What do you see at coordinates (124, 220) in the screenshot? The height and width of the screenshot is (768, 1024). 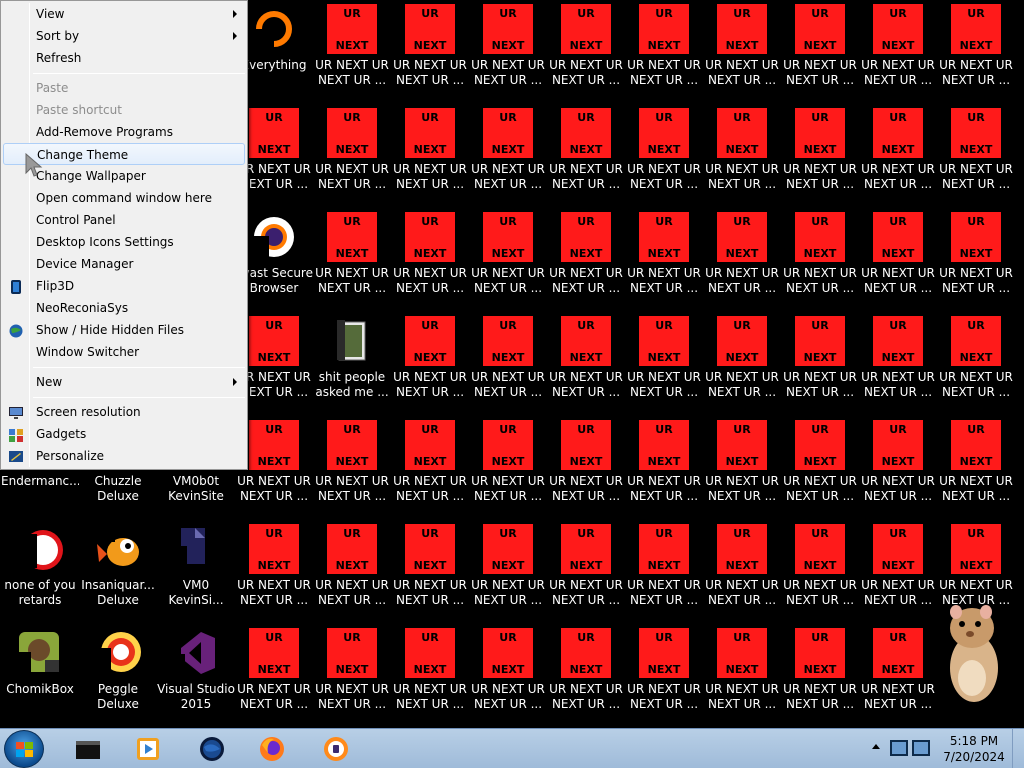 I see `menu-item-control-panel: Control Panel` at bounding box center [124, 220].